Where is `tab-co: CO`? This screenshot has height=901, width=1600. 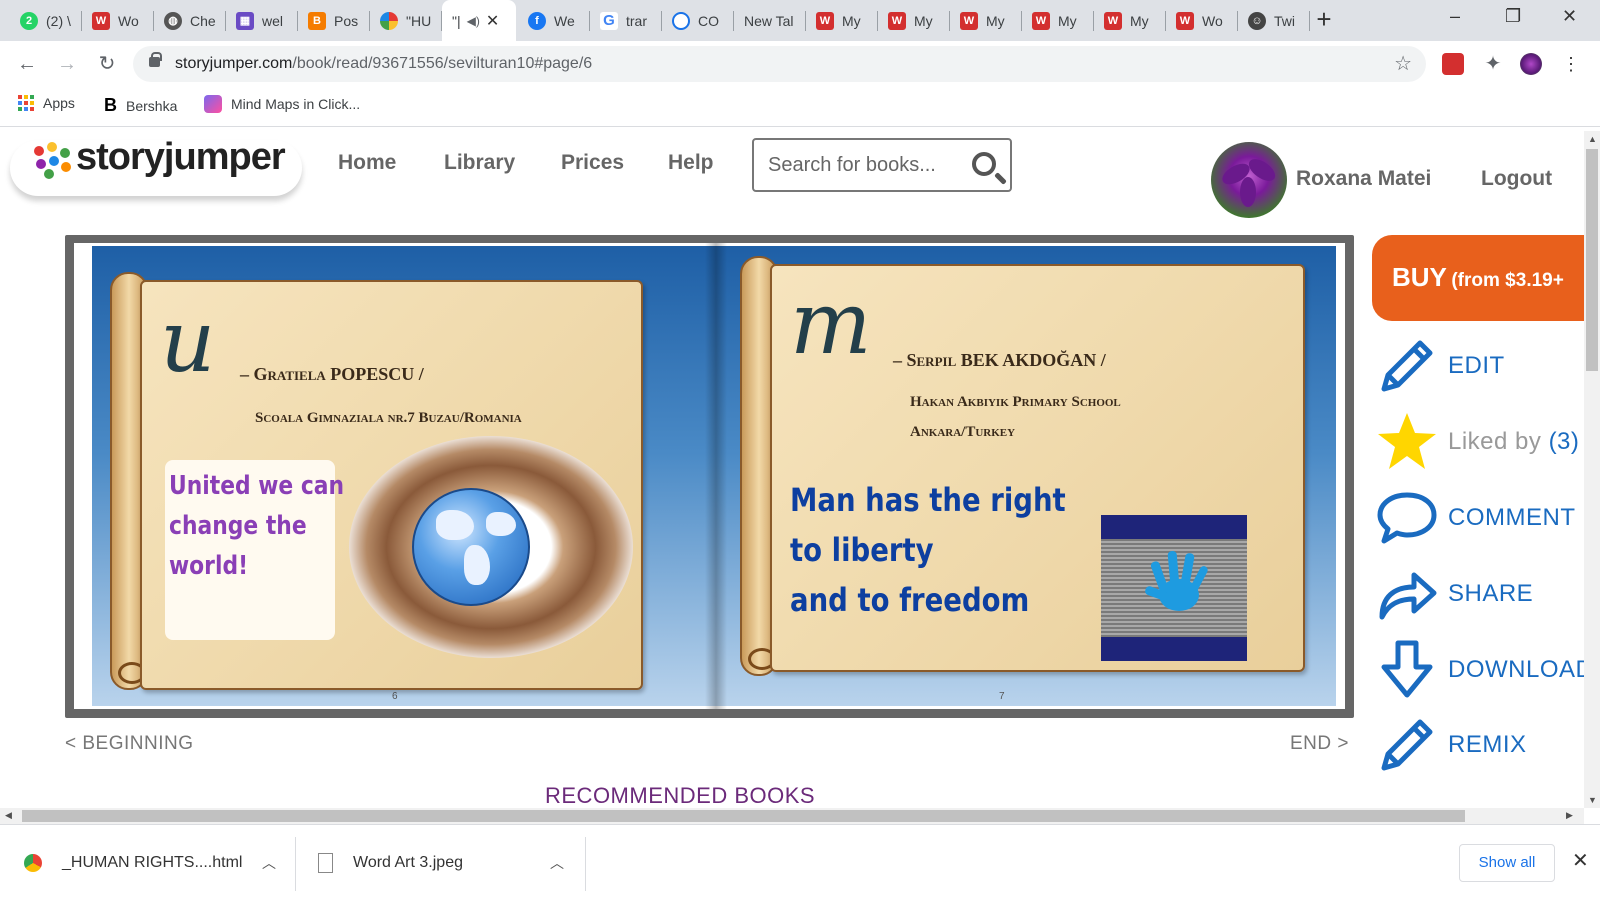 tab-co: CO is located at coordinates (698, 20).